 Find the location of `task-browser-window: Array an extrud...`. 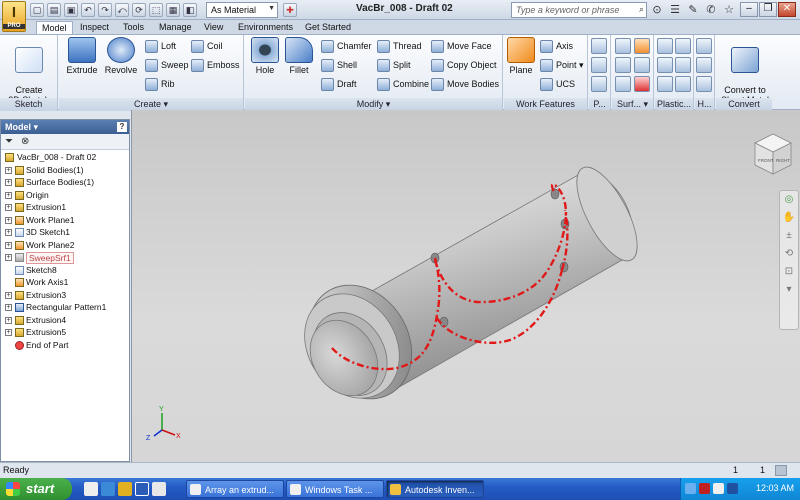

task-browser-window: Array an extrud... is located at coordinates (235, 489).